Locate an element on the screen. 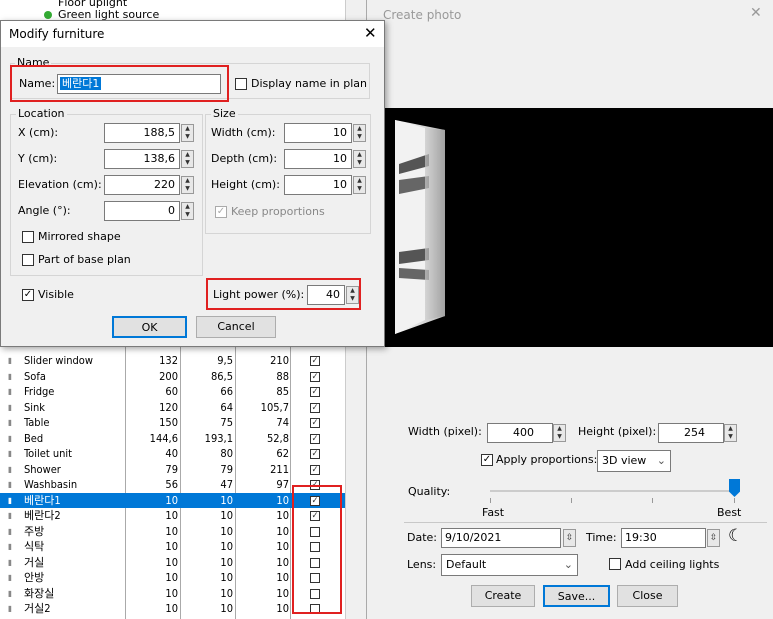 This screenshot has width=773, height=619. table-row: ▮ Toilet unit 40 80 62 ✓ is located at coordinates (172, 454).